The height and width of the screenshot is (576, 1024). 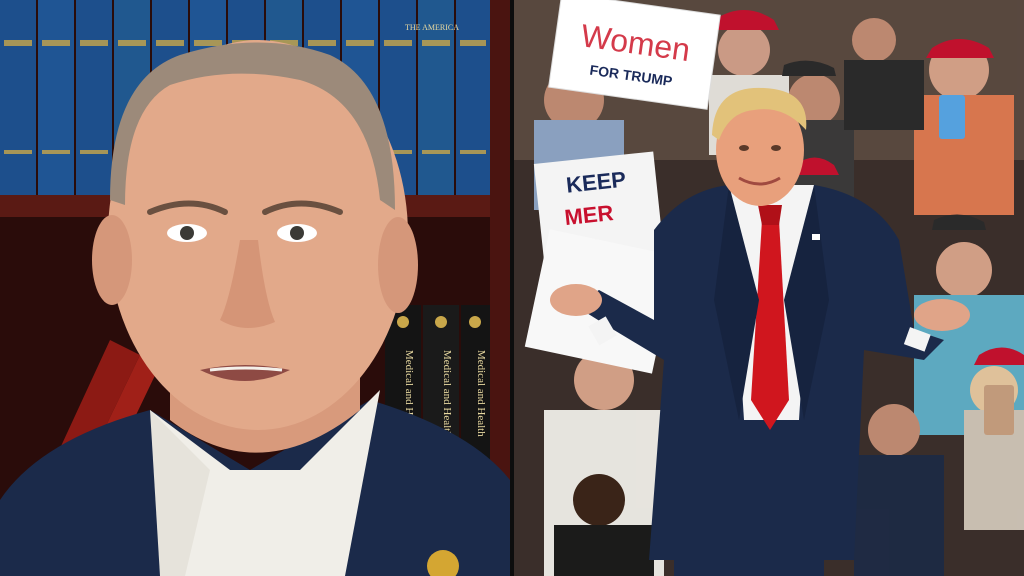 What do you see at coordinates (588, 215) in the screenshot?
I see `svg-text: MER` at bounding box center [588, 215].